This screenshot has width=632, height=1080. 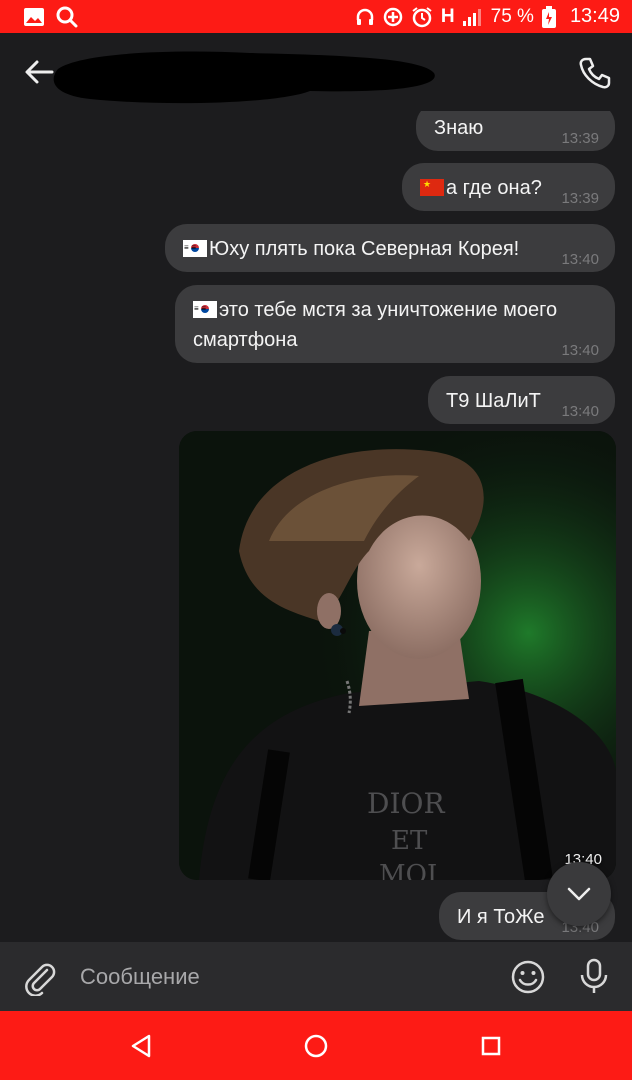 I want to click on voice-message-button, so click(x=594, y=976).